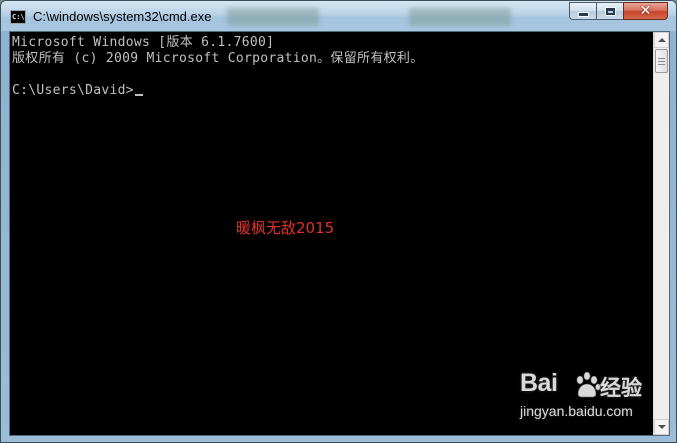 This screenshot has height=443, width=677. Describe the element at coordinates (285, 228) in the screenshot. I see `author-watermark: 暖枫无敌2015` at that location.